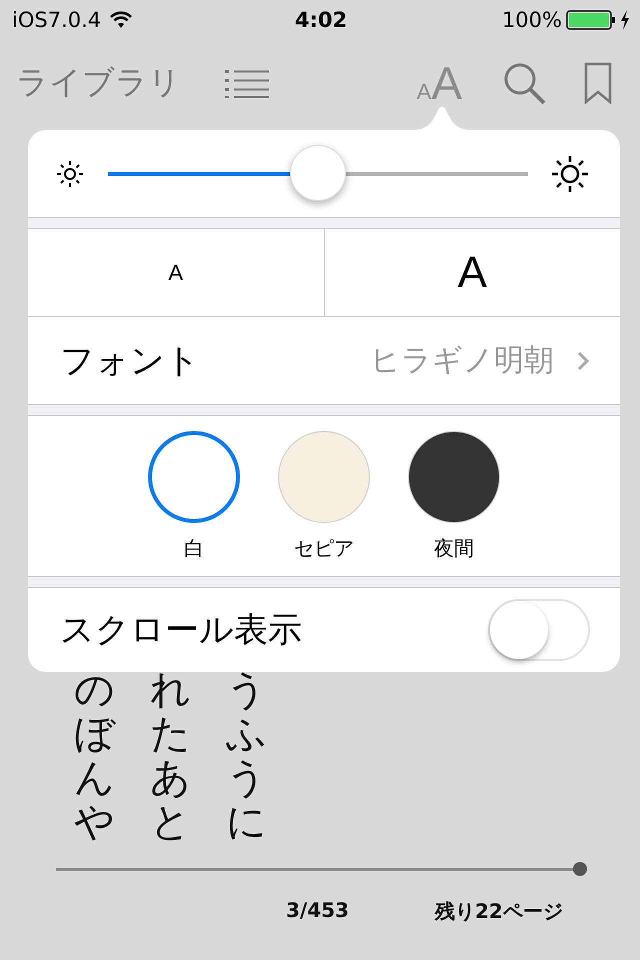 This screenshot has width=640, height=960. I want to click on theme-label: セピア, so click(324, 548).